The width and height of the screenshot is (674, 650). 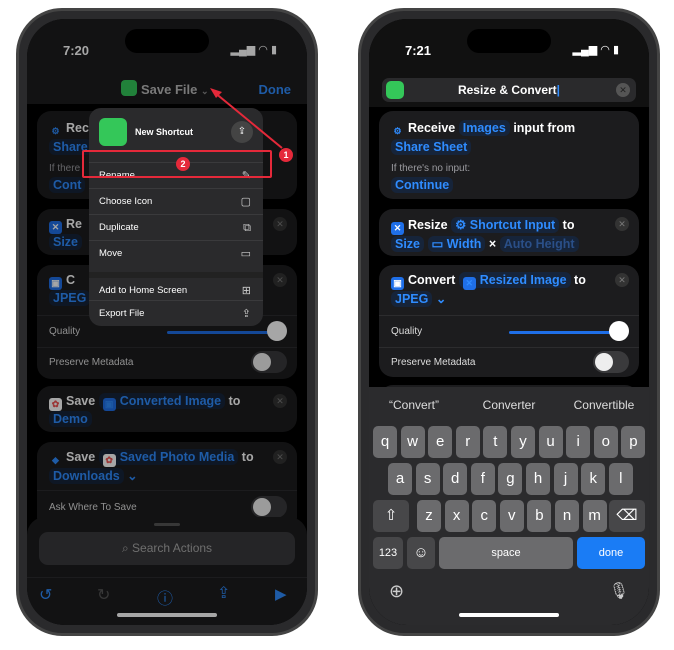 What do you see at coordinates (623, 90) in the screenshot?
I see `clear-icon: ✕` at bounding box center [623, 90].